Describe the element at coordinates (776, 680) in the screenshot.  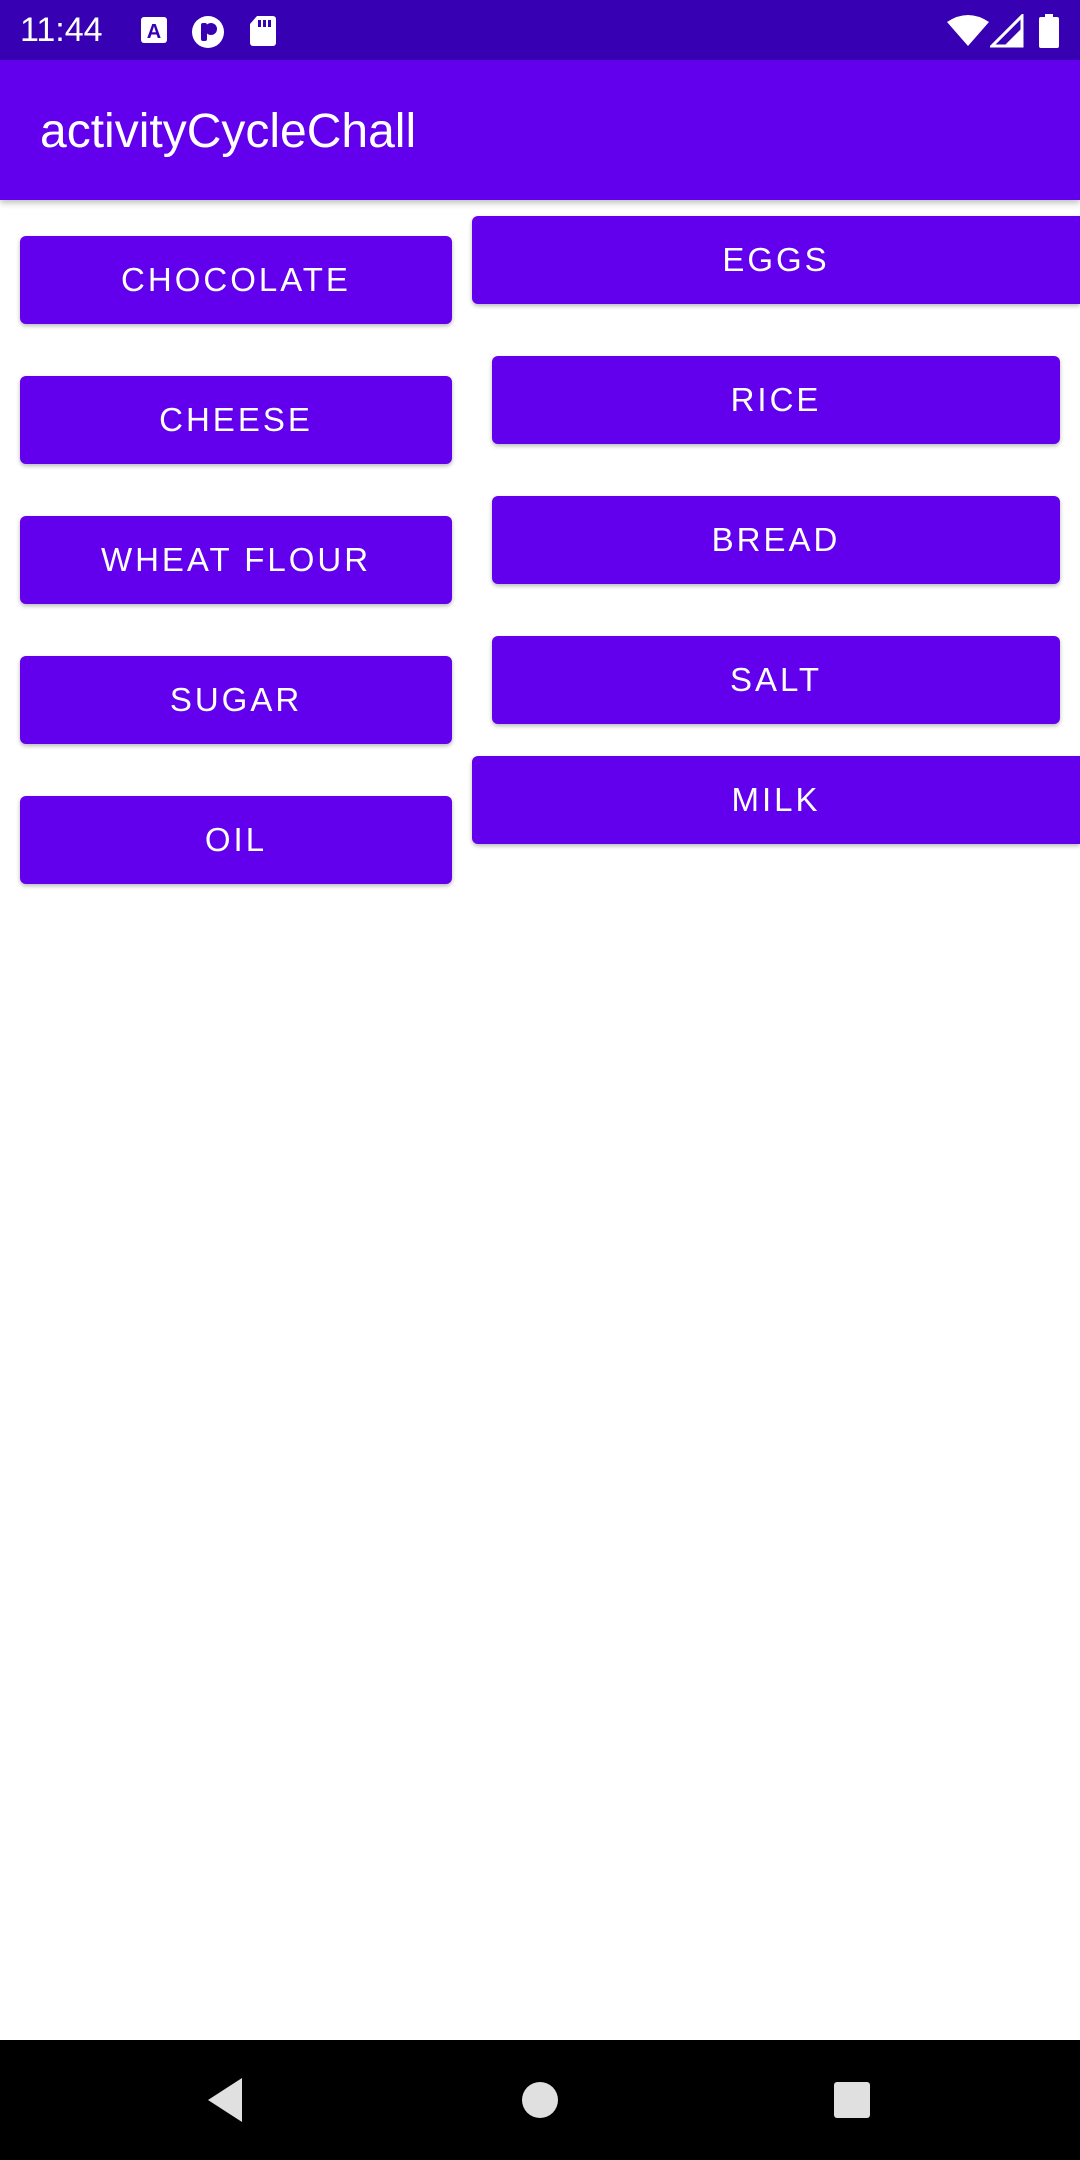
I see `salt-button: SALT` at that location.